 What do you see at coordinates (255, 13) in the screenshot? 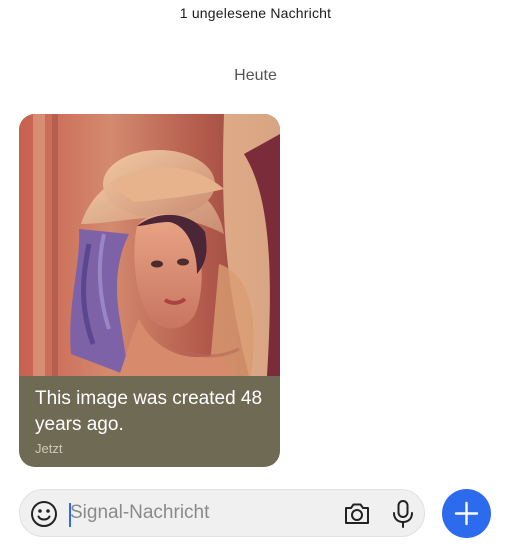
I see `unread-messages-banner: 1 ungelesene Nachricht` at bounding box center [255, 13].